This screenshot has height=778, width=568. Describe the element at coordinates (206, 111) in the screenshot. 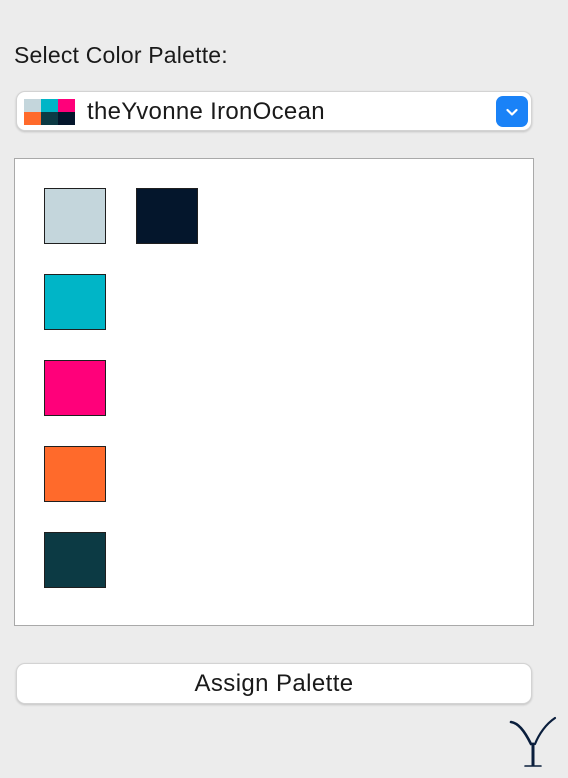

I see `palette-select-value: theYvonne IronOcean` at that location.